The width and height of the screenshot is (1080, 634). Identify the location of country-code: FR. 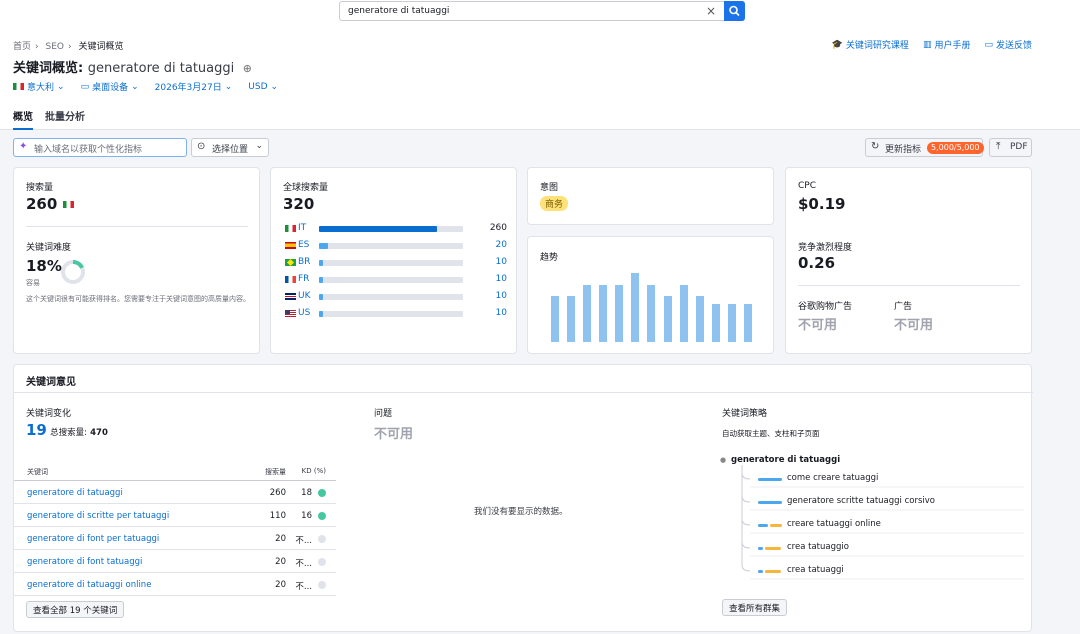
(303, 279).